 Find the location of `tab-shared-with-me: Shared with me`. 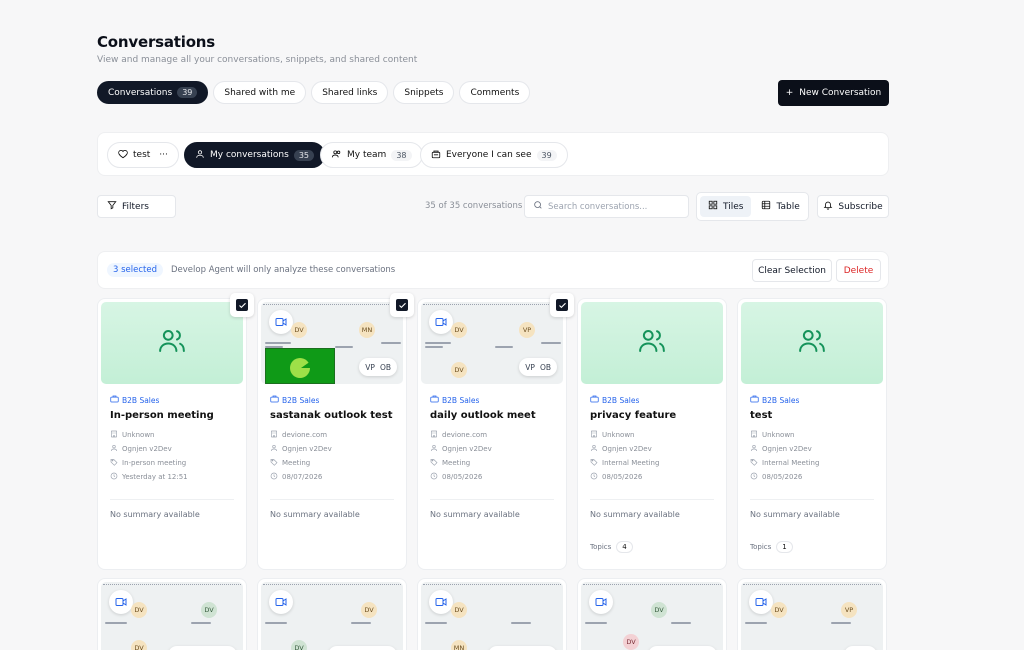

tab-shared-with-me: Shared with me is located at coordinates (260, 92).